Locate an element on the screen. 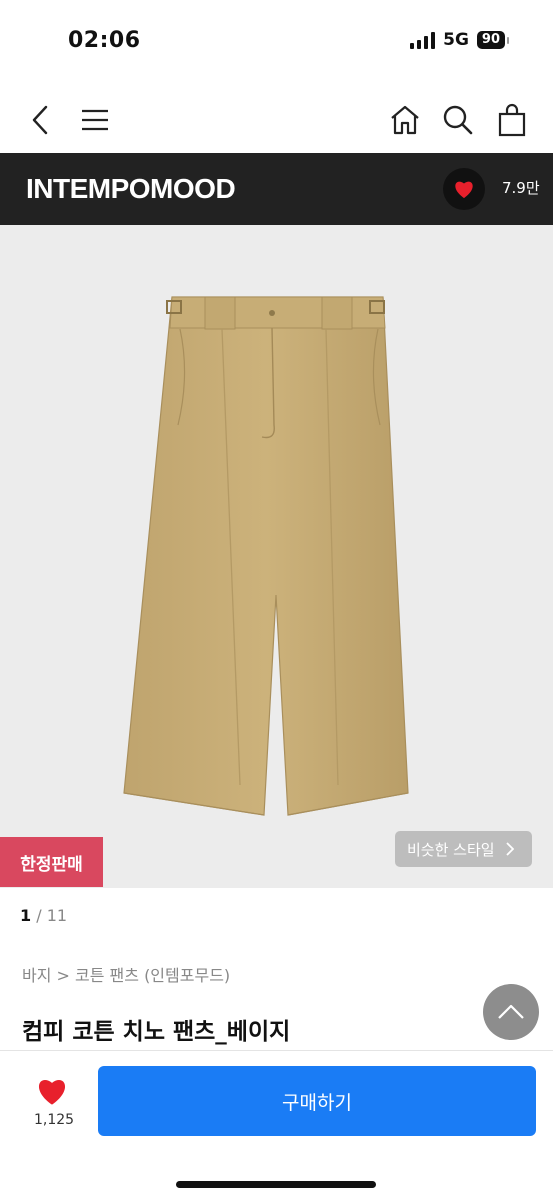 This screenshot has height=1200, width=553. shopping-bag-icon is located at coordinates (512, 120).